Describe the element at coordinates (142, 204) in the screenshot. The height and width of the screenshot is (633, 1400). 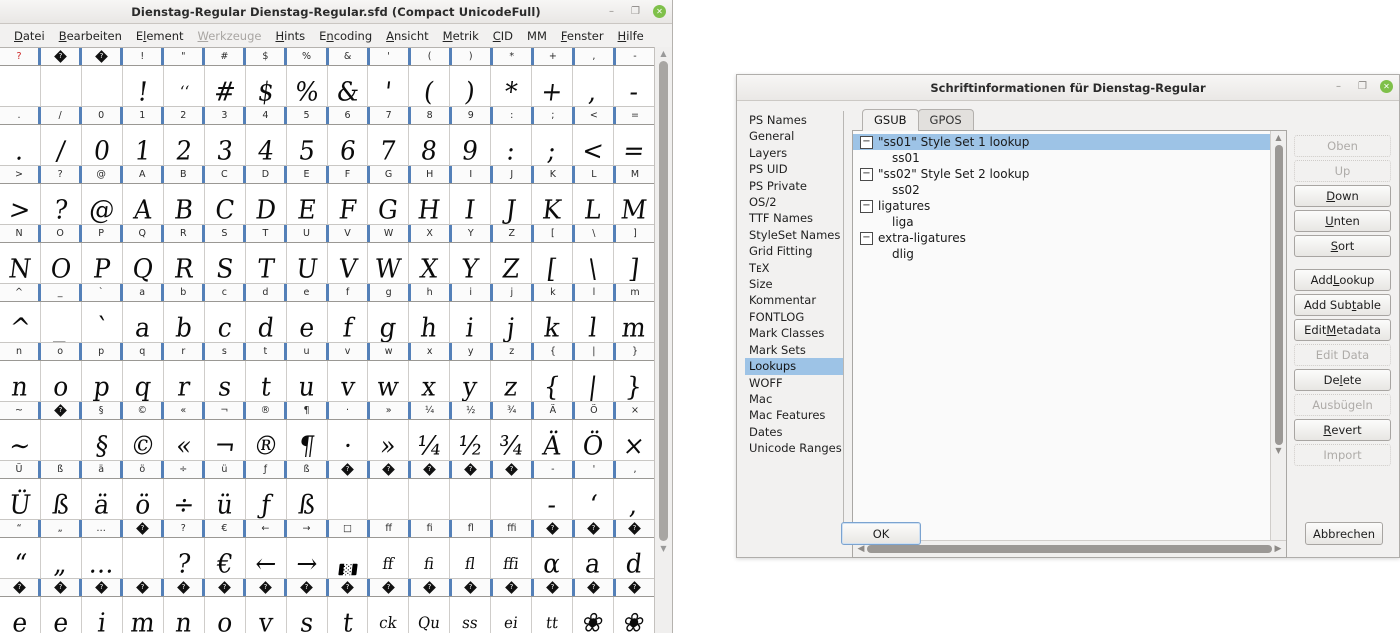
I see `glyph-cell: A` at that location.